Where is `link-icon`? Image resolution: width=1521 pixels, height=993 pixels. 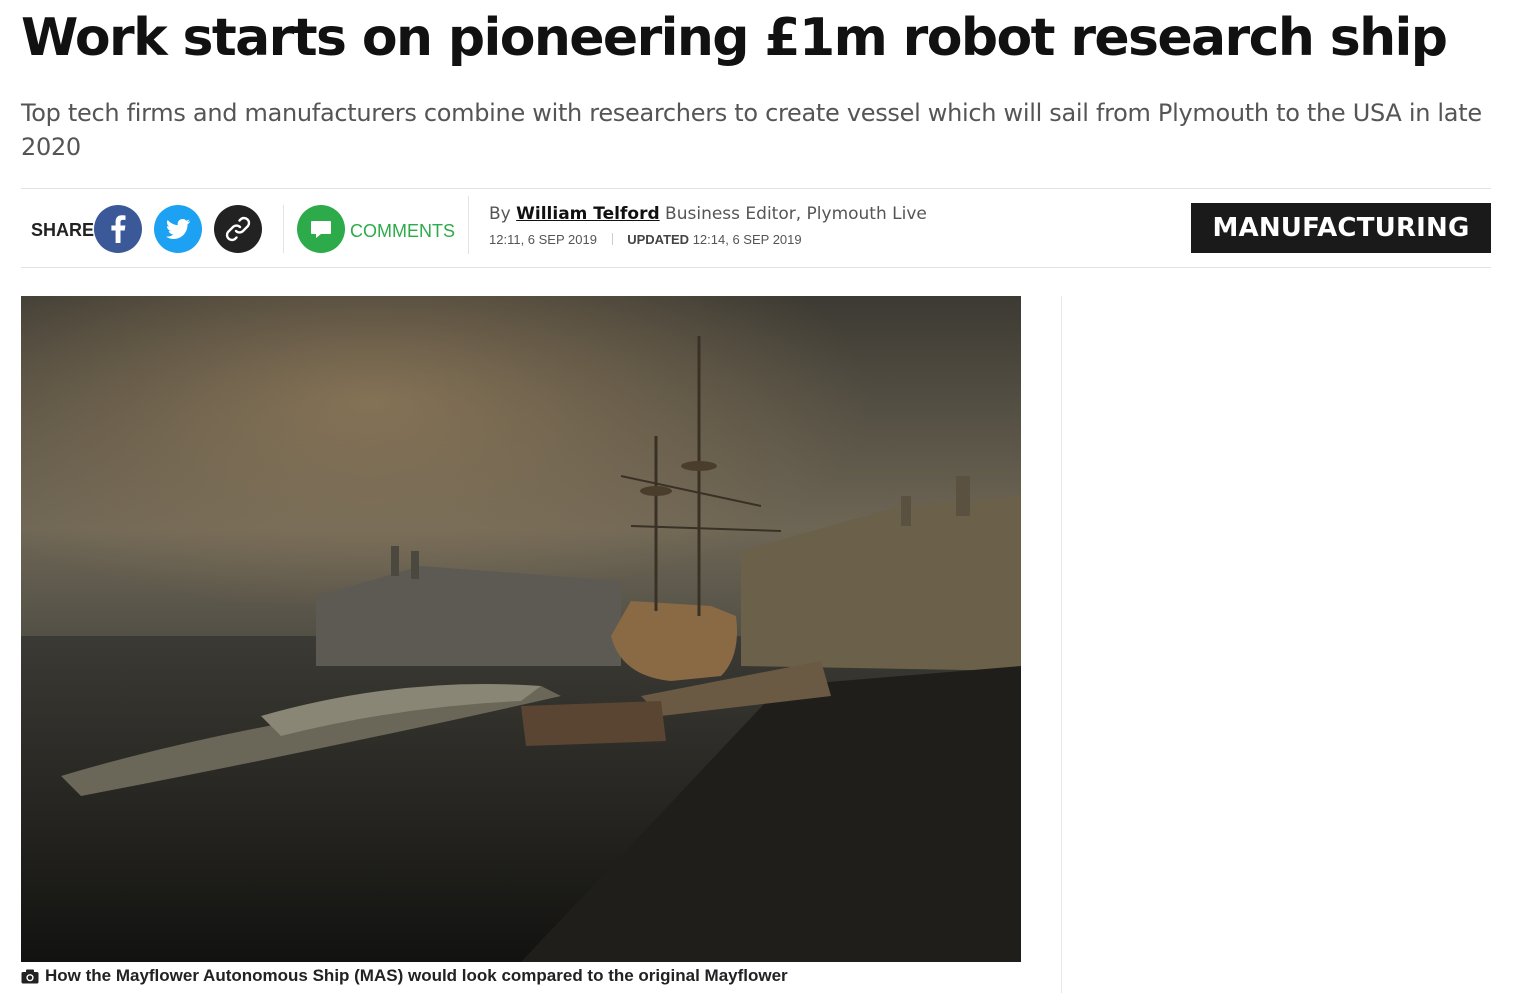
link-icon is located at coordinates (238, 229).